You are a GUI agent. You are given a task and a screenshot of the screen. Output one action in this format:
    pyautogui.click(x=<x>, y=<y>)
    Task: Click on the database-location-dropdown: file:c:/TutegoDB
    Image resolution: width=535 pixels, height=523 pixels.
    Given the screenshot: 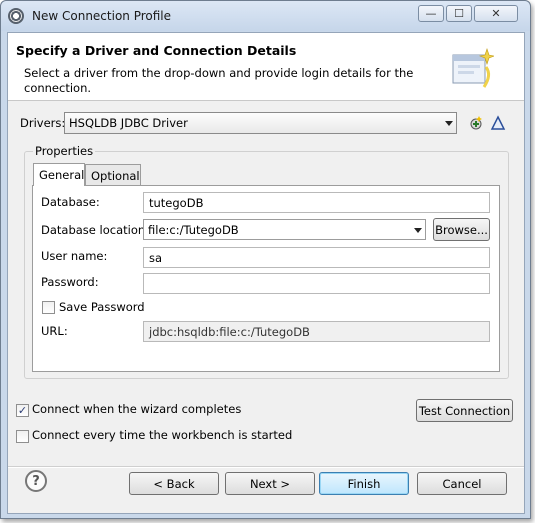 What is the action you would take?
    pyautogui.click(x=284, y=229)
    